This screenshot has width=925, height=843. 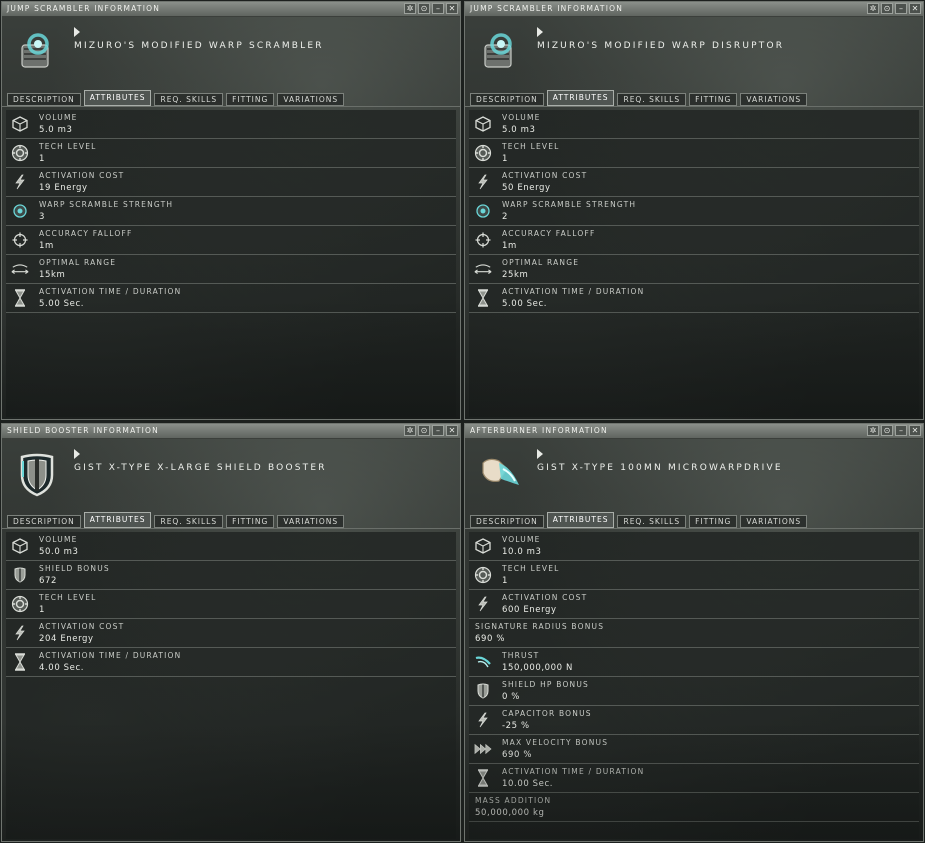 What do you see at coordinates (74, 568) in the screenshot?
I see `attribute-label: SHIELD BONUS` at bounding box center [74, 568].